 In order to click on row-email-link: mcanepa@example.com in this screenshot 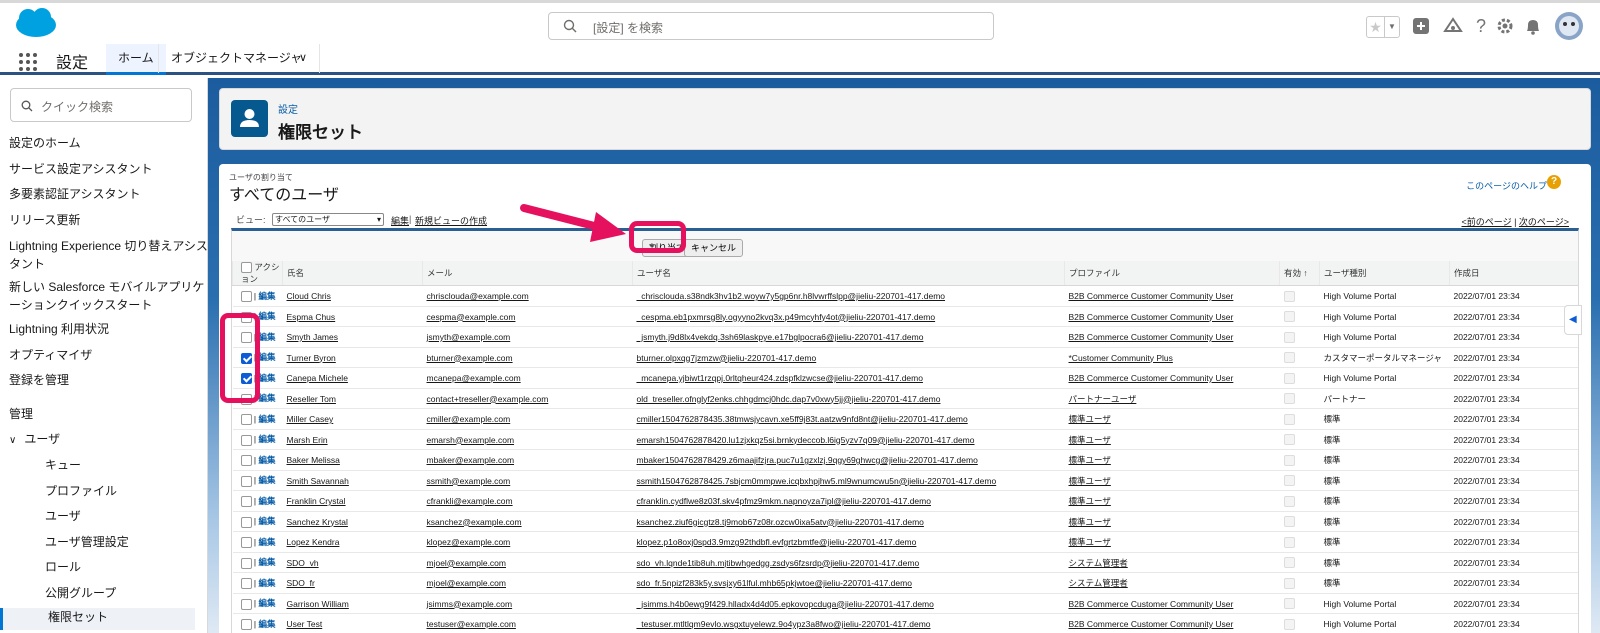, I will do `click(527, 378)`.